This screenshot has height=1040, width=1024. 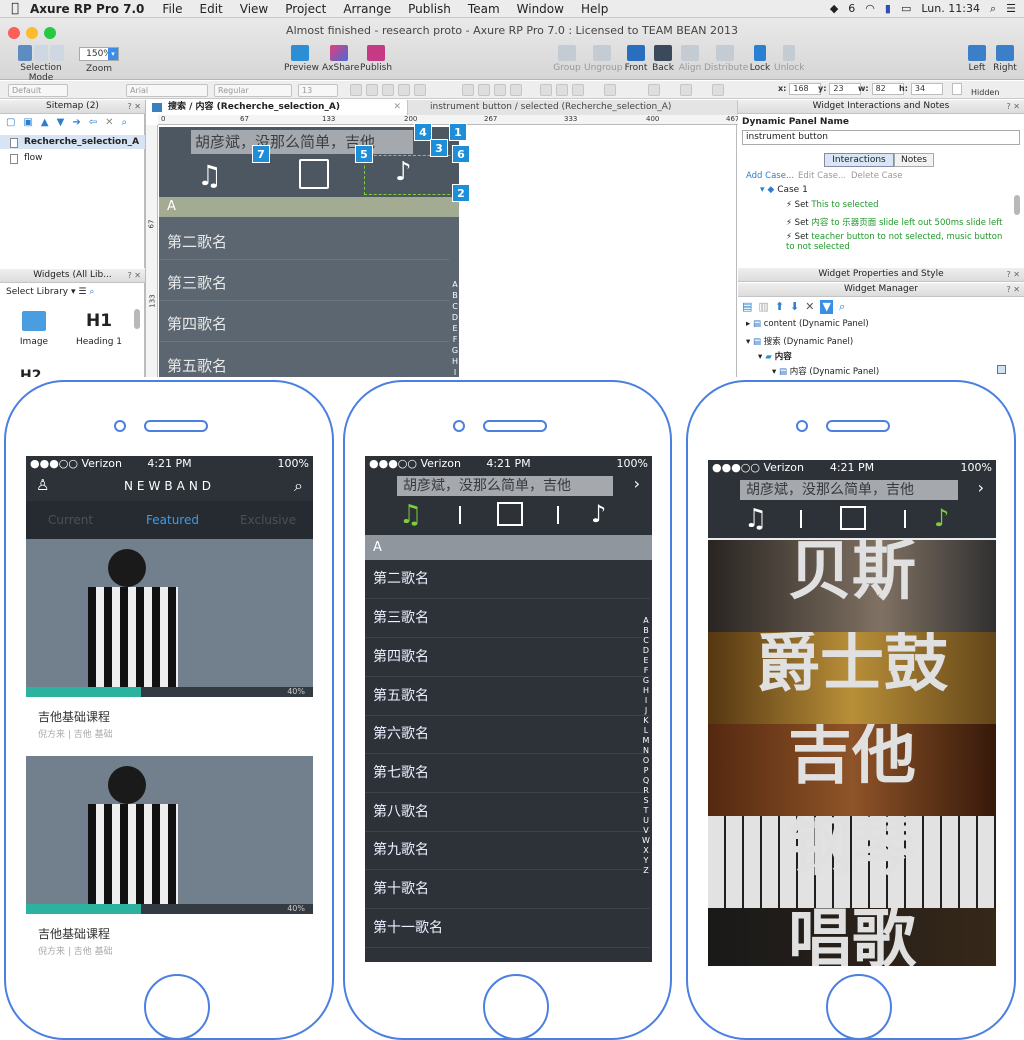 What do you see at coordinates (169, 830) in the screenshot?
I see `course-image` at bounding box center [169, 830].